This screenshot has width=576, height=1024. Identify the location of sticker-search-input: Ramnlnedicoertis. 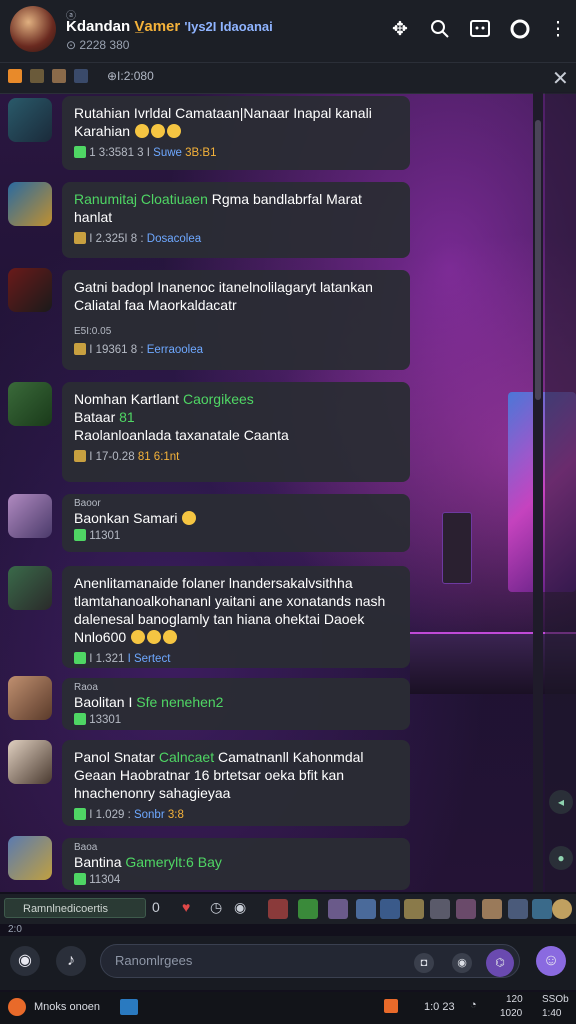
(75, 908).